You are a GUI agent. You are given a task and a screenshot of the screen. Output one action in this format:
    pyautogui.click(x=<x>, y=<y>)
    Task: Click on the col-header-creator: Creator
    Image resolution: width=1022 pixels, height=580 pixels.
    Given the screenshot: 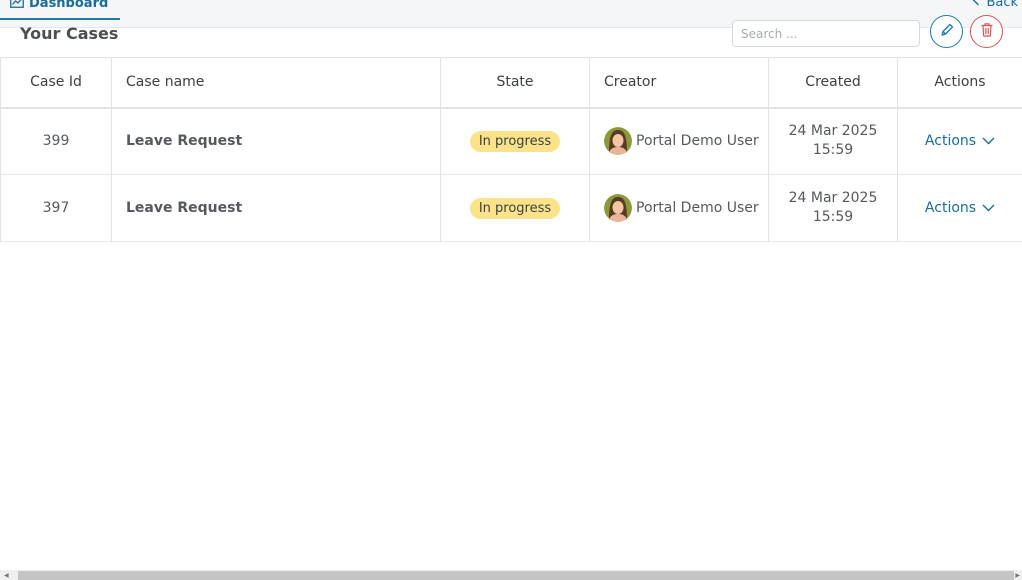 What is the action you would take?
    pyautogui.click(x=679, y=82)
    